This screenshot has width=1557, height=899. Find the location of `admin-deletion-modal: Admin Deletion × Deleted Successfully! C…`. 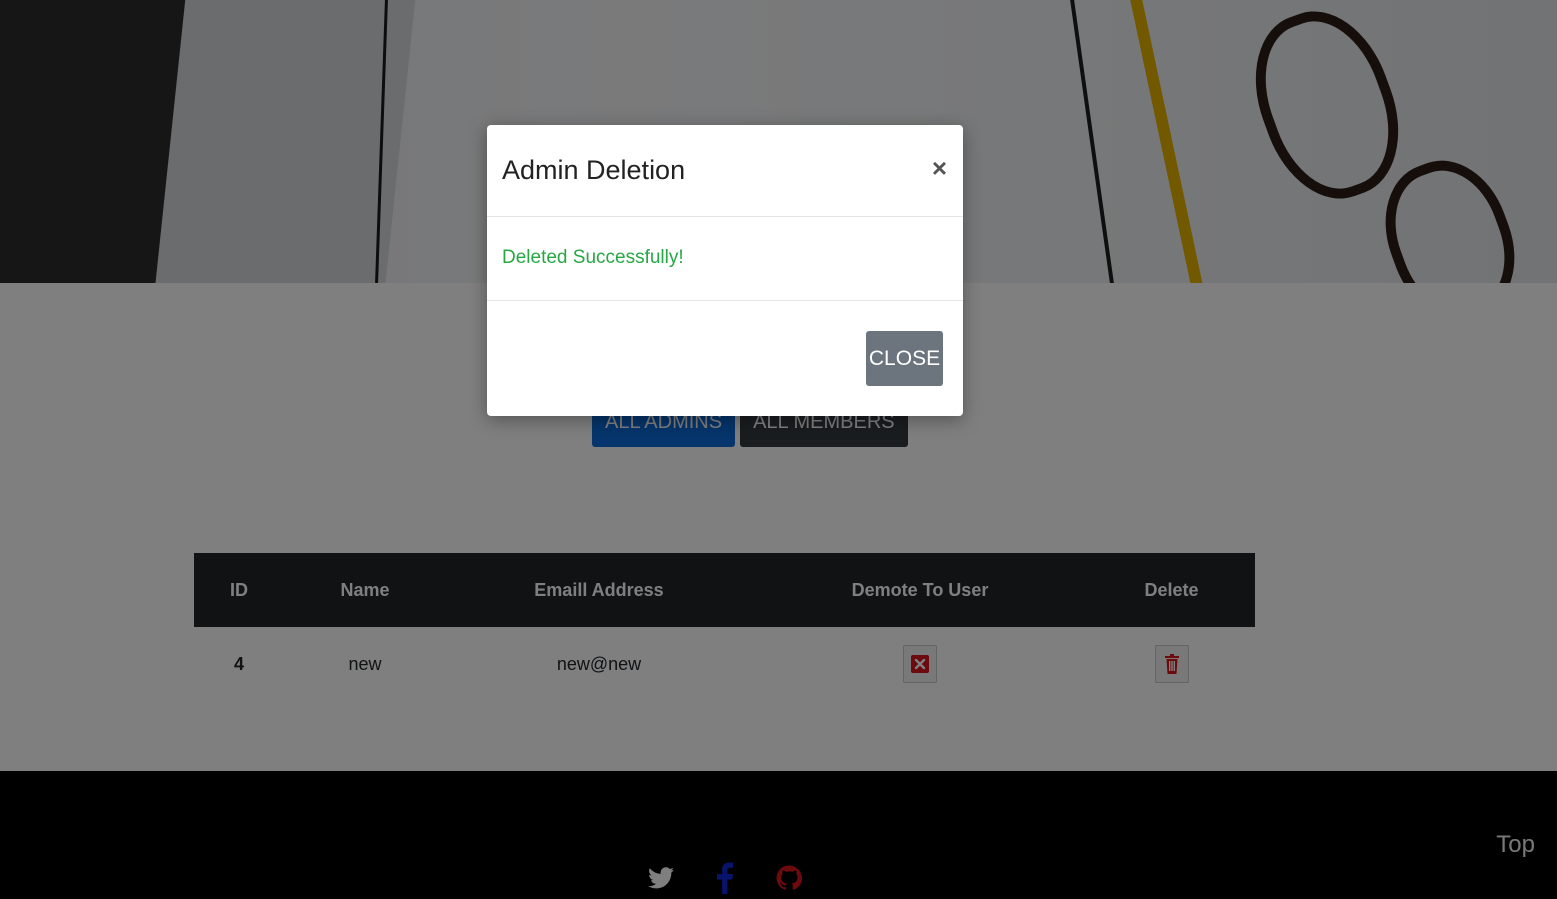

admin-deletion-modal: Admin Deletion × Deleted Successfully! C… is located at coordinates (725, 270).